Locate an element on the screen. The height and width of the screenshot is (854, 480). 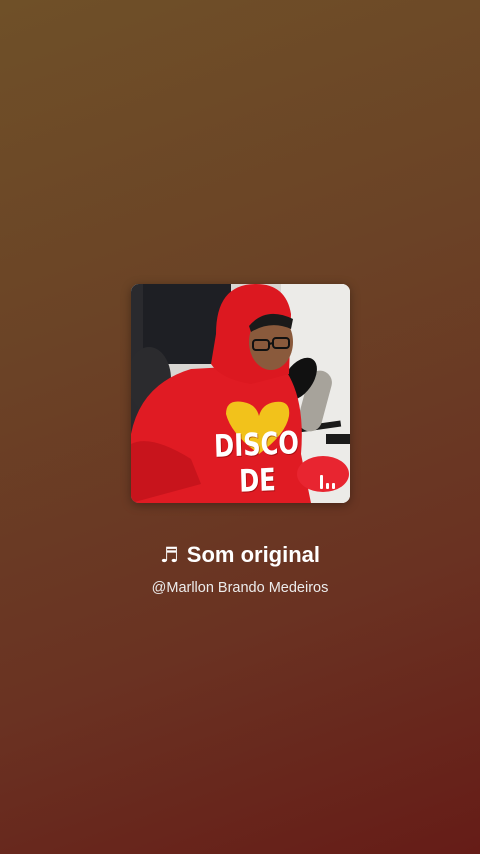
audio-author: @Marllon Brando Medeiros is located at coordinates (240, 588).